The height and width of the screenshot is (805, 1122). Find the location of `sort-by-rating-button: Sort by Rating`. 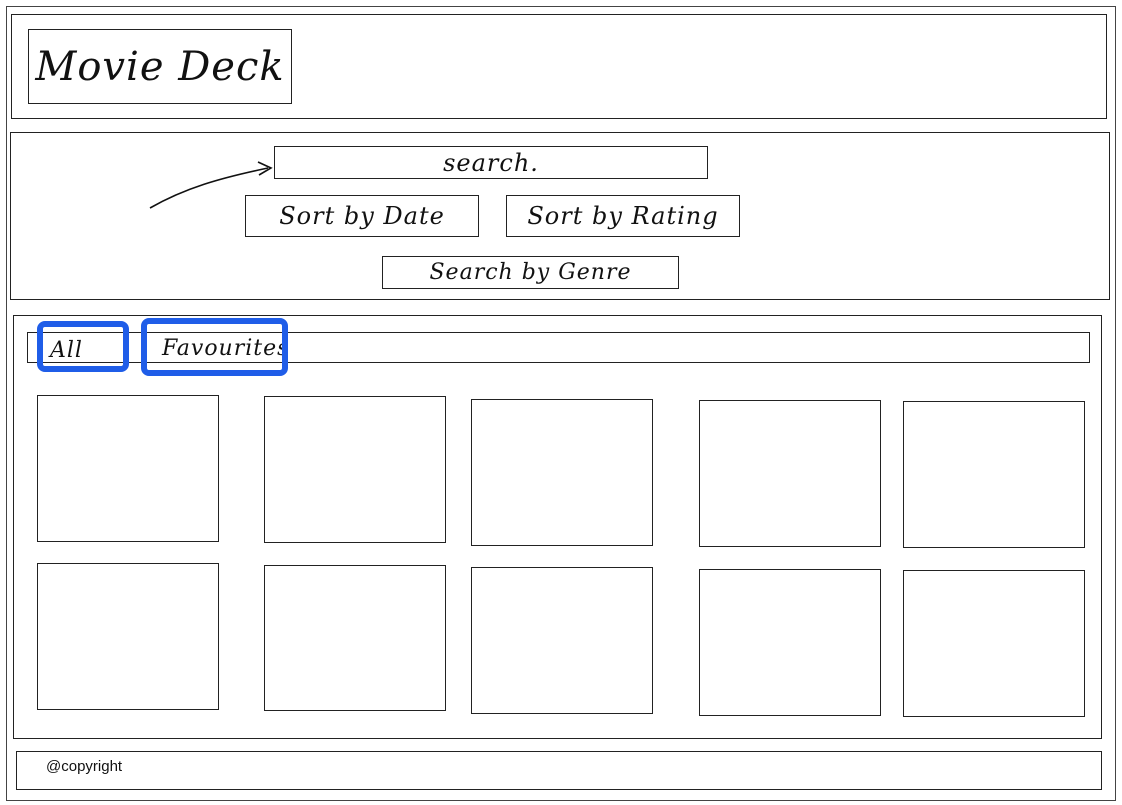

sort-by-rating-button: Sort by Rating is located at coordinates (623, 216).